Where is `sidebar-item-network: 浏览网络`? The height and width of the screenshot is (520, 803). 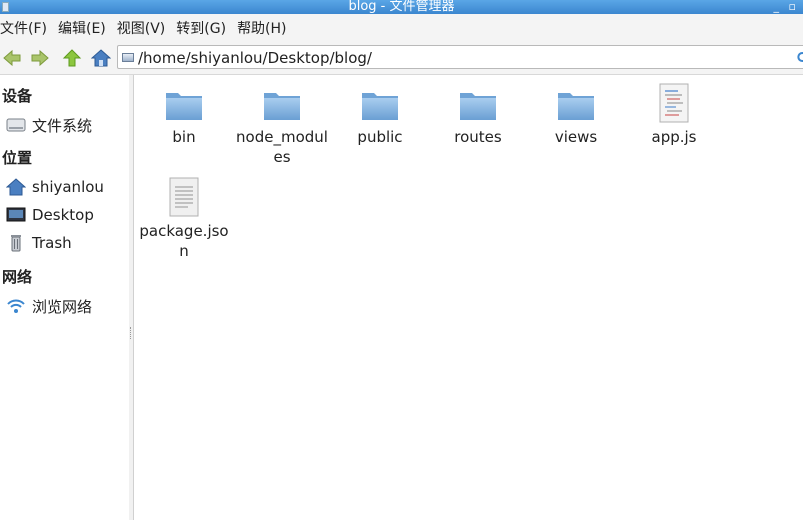 sidebar-item-network: 浏览网络 is located at coordinates (49, 306).